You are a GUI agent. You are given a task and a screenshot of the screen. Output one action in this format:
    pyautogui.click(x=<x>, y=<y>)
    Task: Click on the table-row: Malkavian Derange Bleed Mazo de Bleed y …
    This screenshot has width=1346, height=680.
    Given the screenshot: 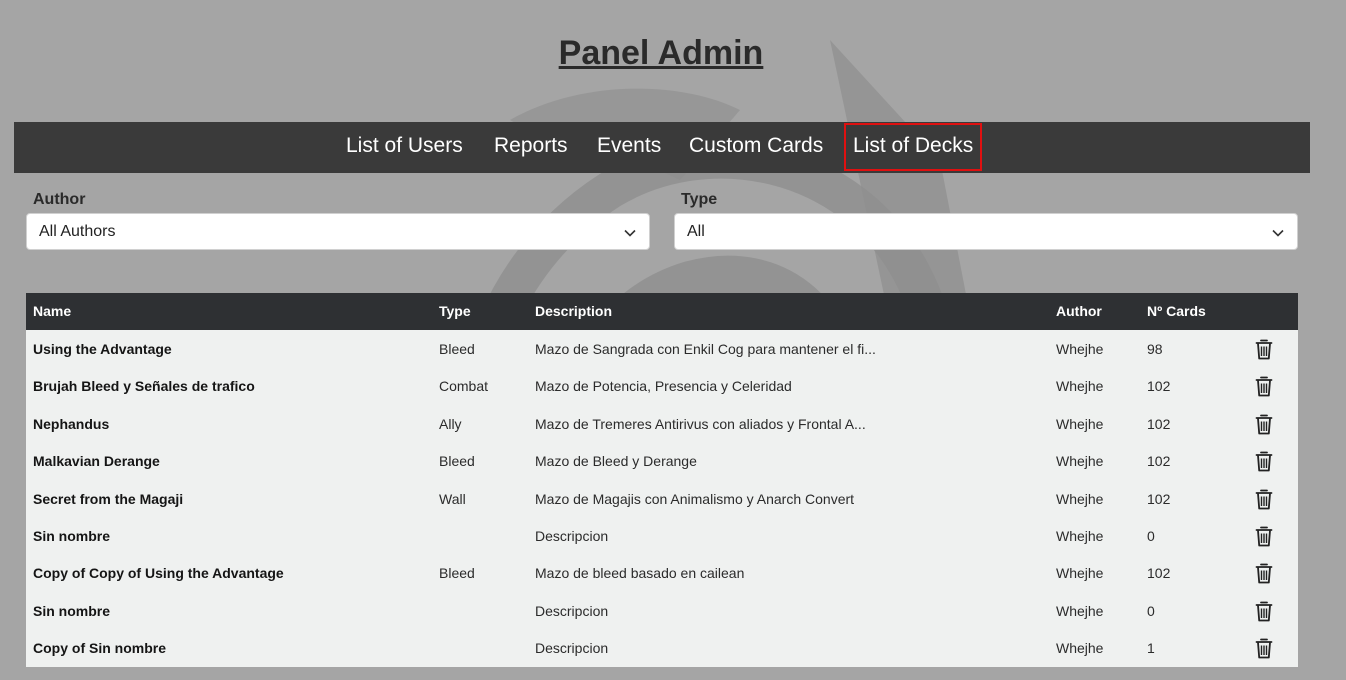 What is the action you would take?
    pyautogui.click(x=662, y=461)
    